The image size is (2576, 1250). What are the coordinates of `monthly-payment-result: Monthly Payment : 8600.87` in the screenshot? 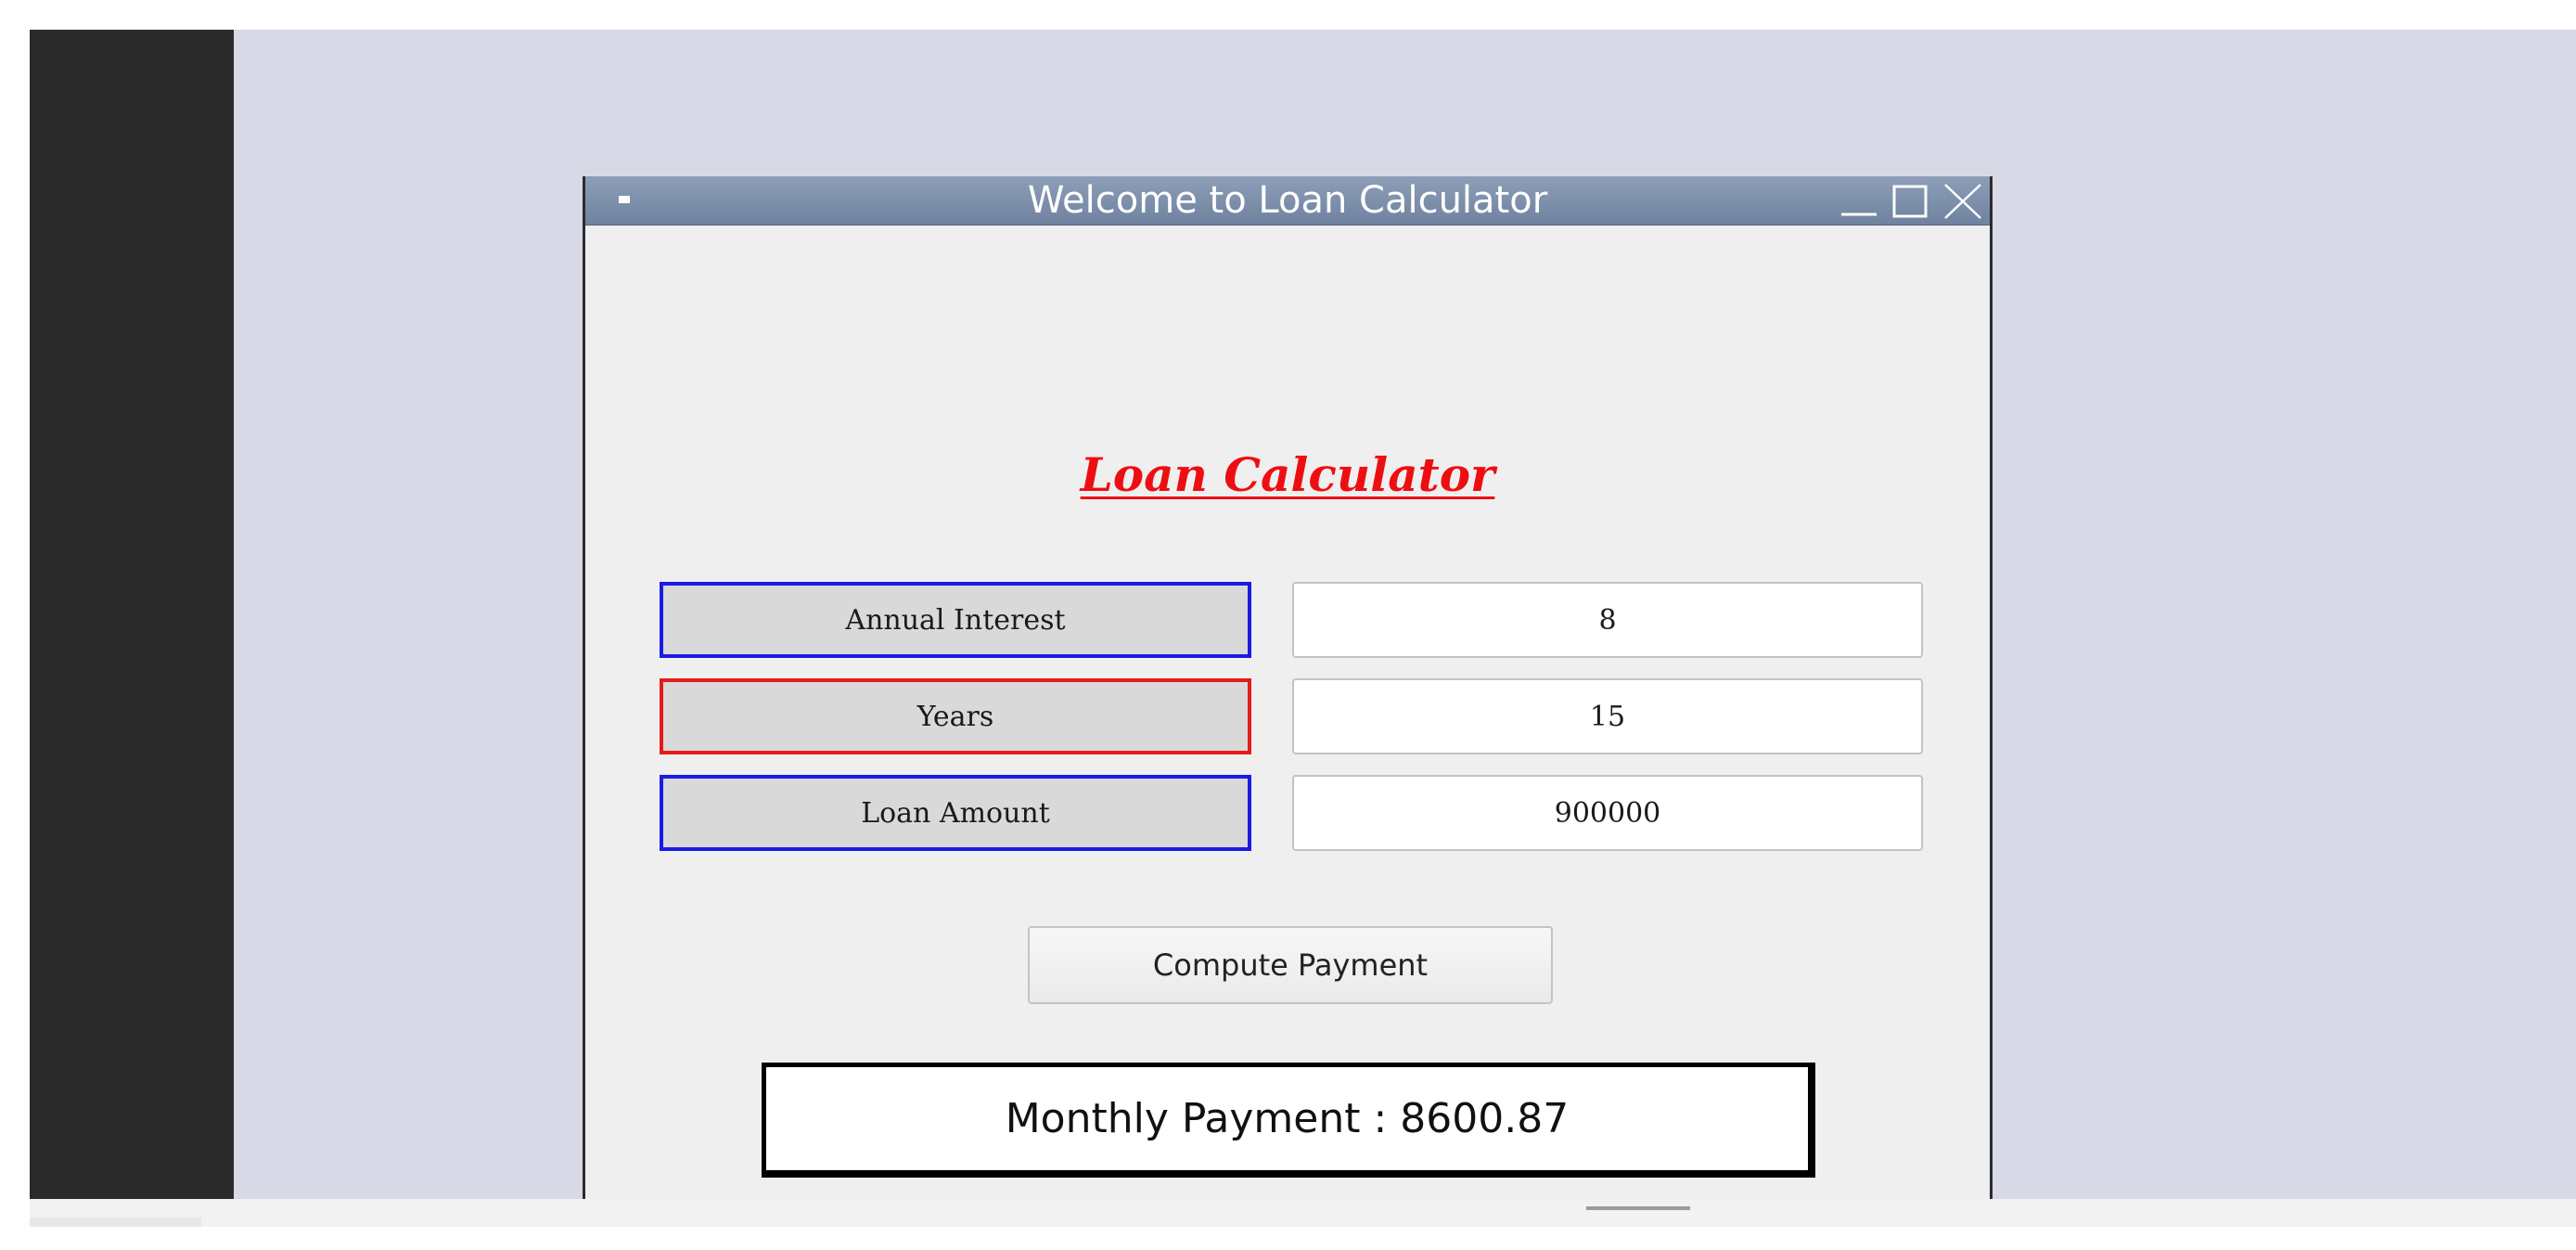 It's located at (1288, 1120).